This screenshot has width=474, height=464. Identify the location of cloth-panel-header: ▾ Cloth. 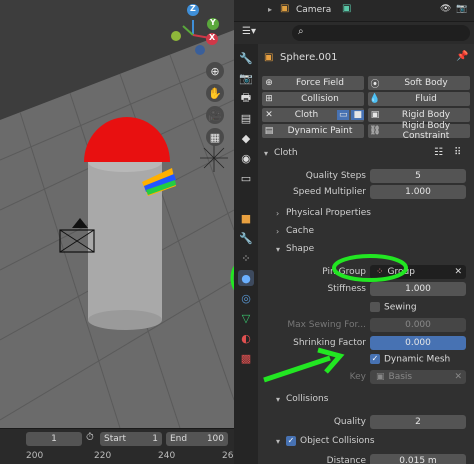
(281, 153).